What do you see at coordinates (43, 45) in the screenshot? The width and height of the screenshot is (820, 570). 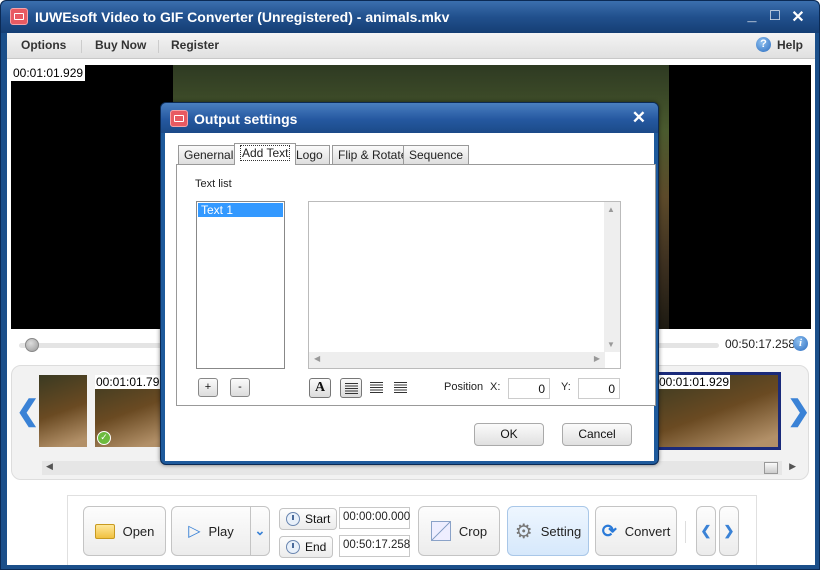 I see `menu-options: Options` at bounding box center [43, 45].